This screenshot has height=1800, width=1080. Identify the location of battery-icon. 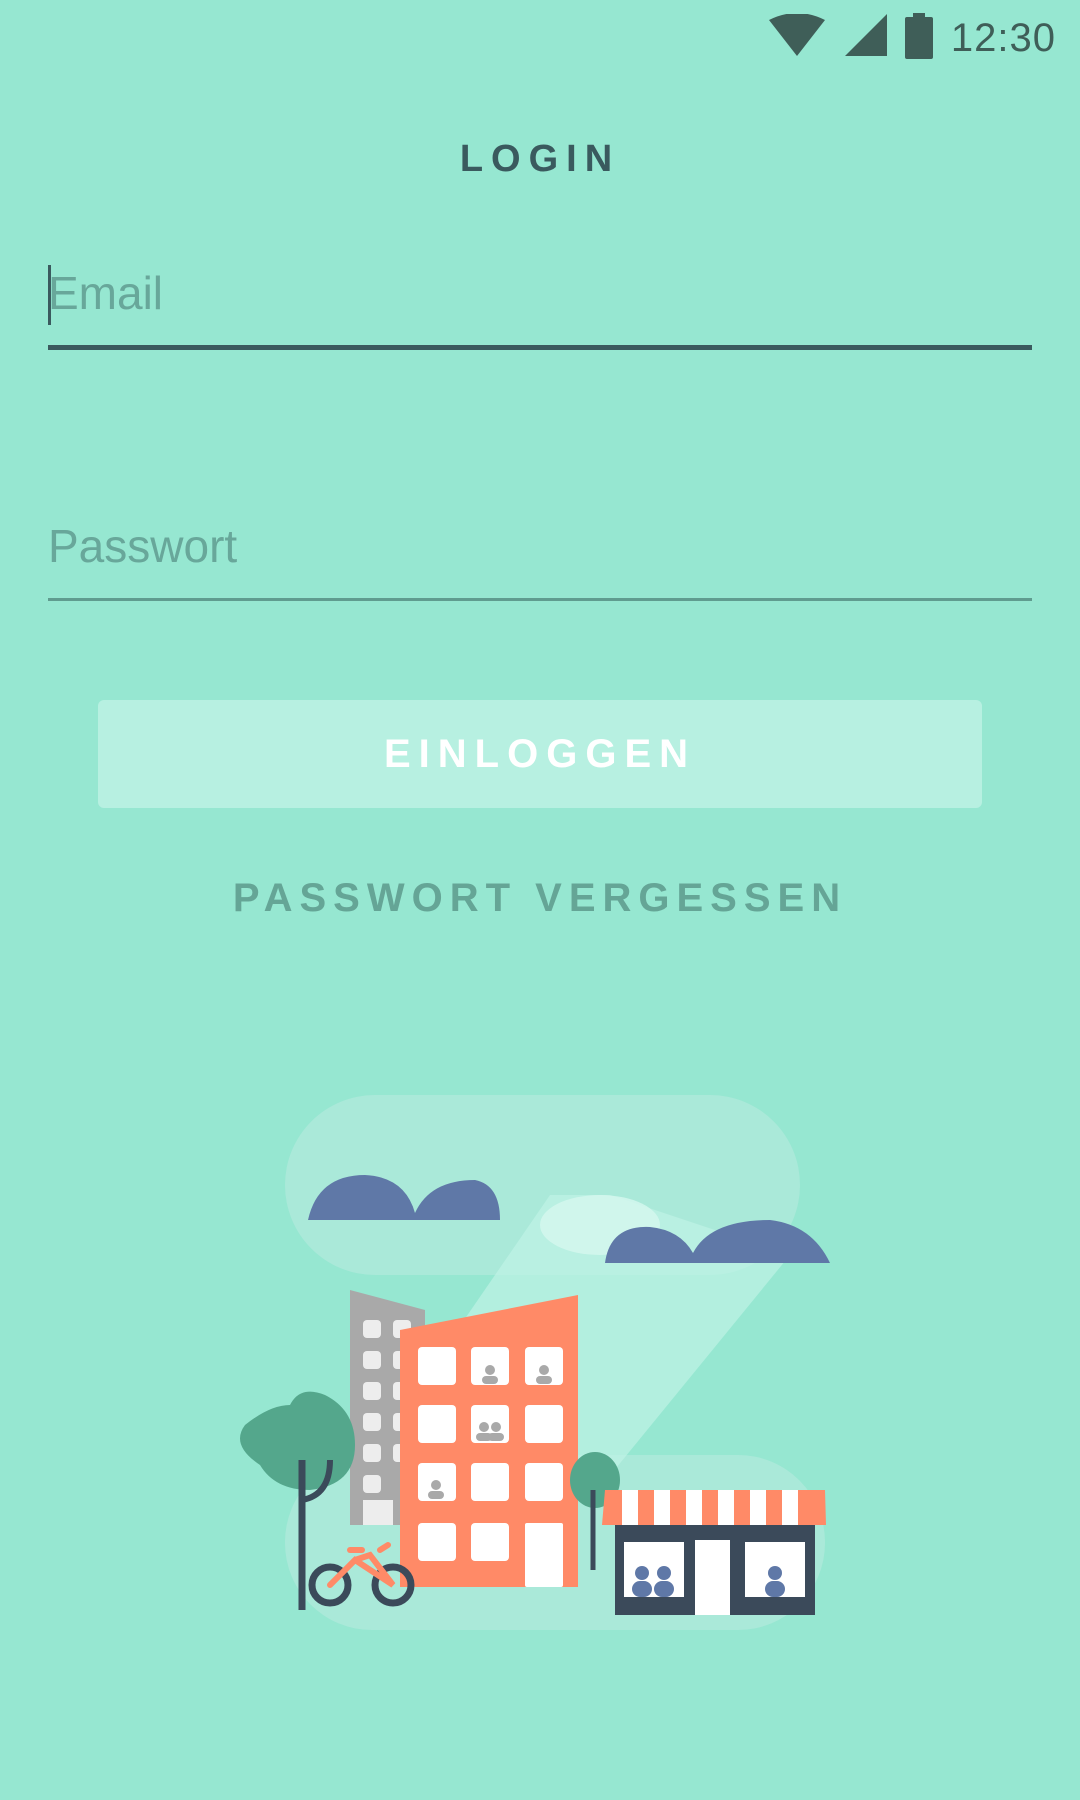
(918, 38).